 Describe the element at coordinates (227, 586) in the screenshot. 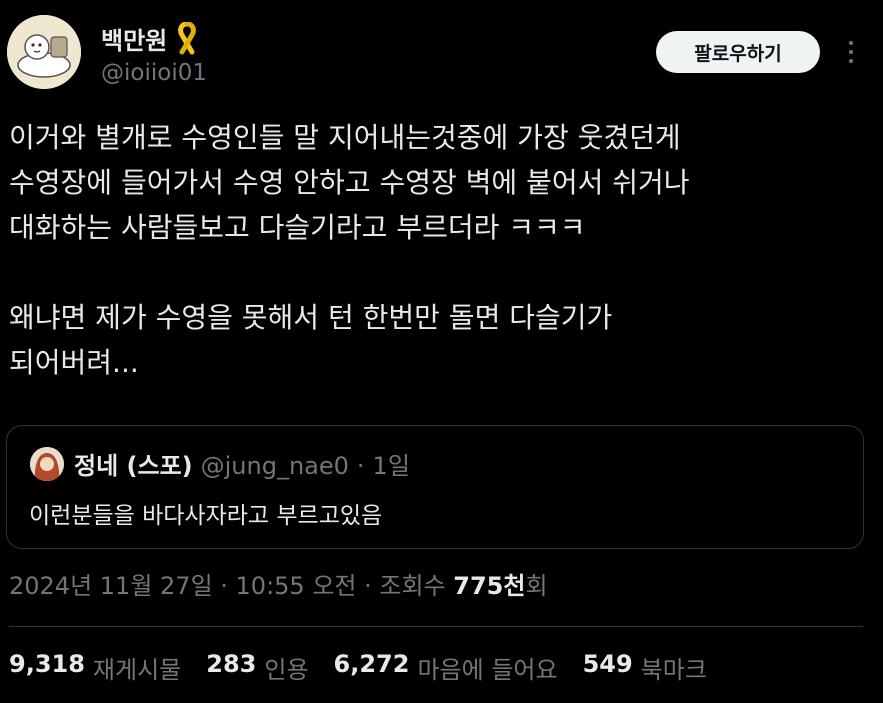

I see `timestamp: 2024년 11월 27일 · 10:55 오전 · 조회수` at that location.